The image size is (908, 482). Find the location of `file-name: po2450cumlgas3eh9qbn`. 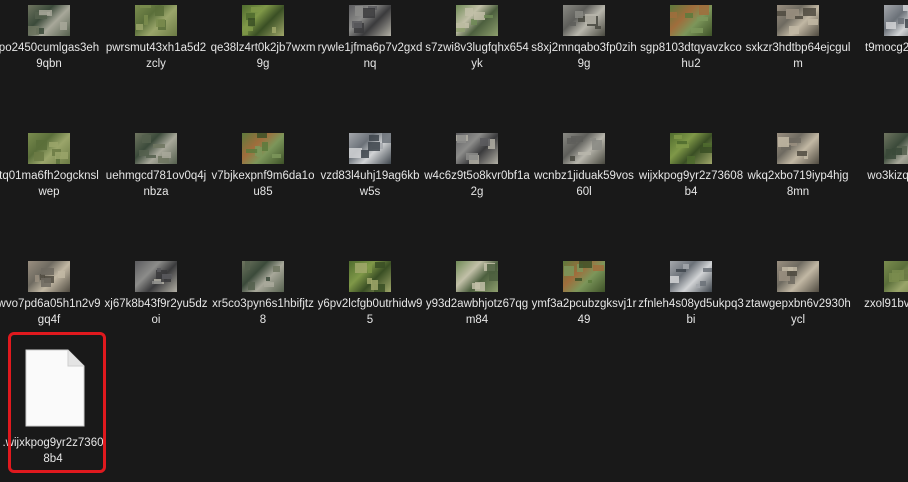

file-name: po2450cumlgas3eh9qbn is located at coordinates (50, 56).